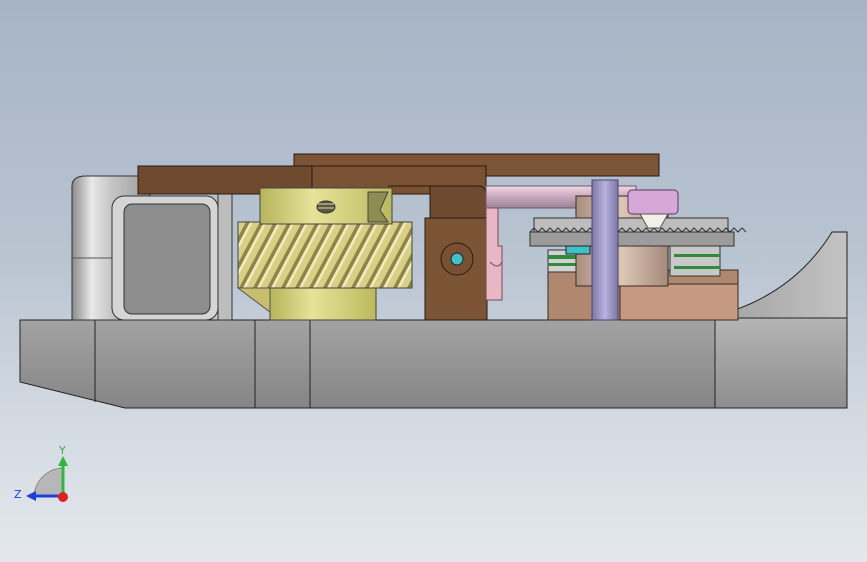  I want to click on pivot-bearing, so click(457, 259).